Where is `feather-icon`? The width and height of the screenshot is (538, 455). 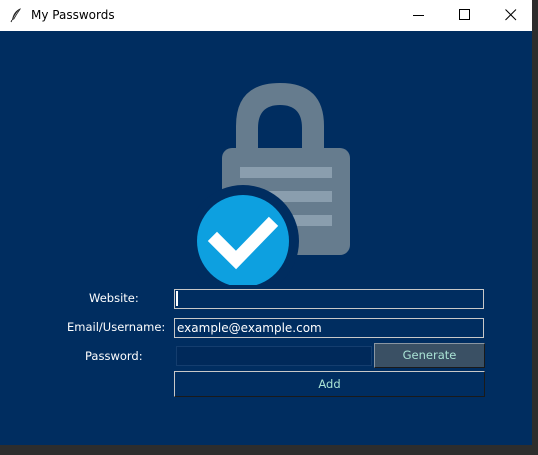
feather-icon is located at coordinates (16, 15).